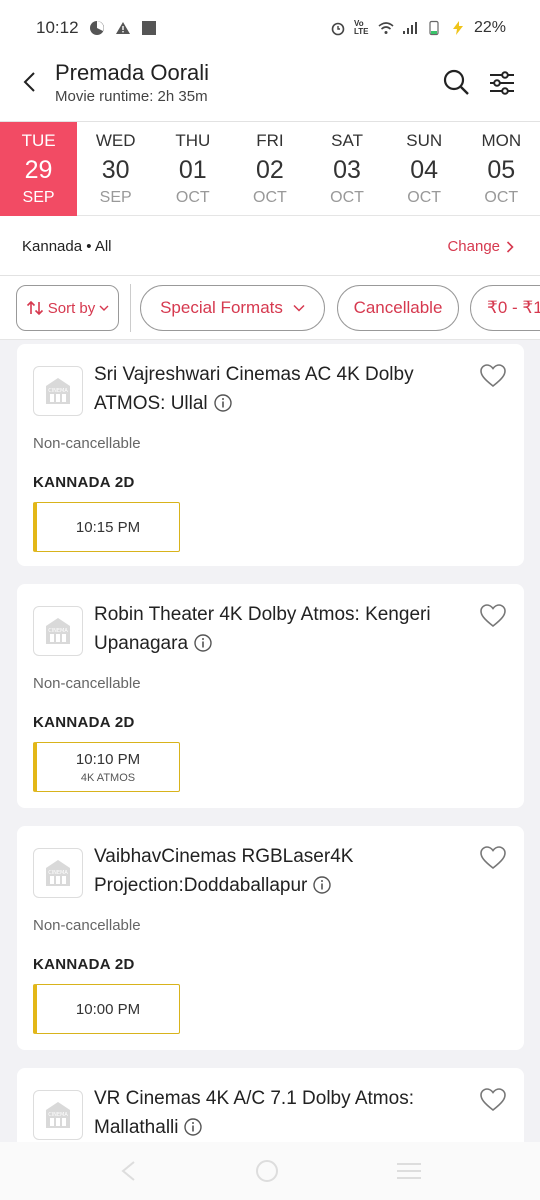 The image size is (540, 1200). What do you see at coordinates (130, 308) in the screenshot?
I see `chip-divider` at bounding box center [130, 308].